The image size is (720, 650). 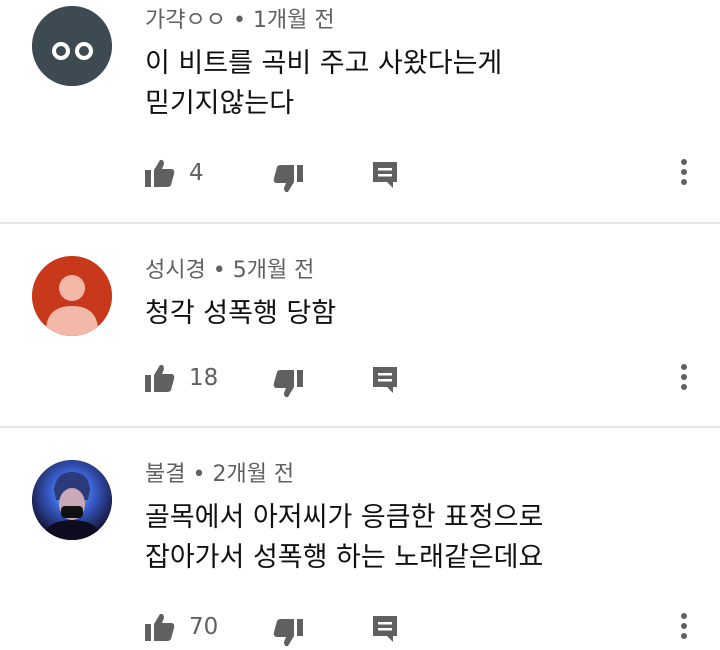 I want to click on comment-text-line: 골목에서 아저씨가 응큼한 표정으로, so click(x=344, y=517).